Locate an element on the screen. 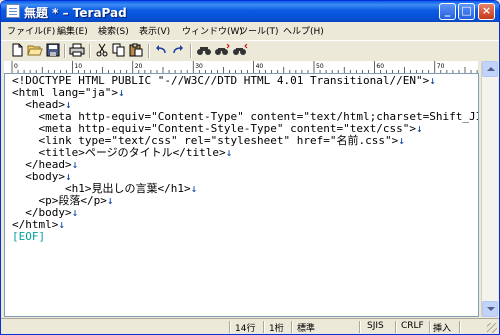  close-button: × is located at coordinates (486, 11).